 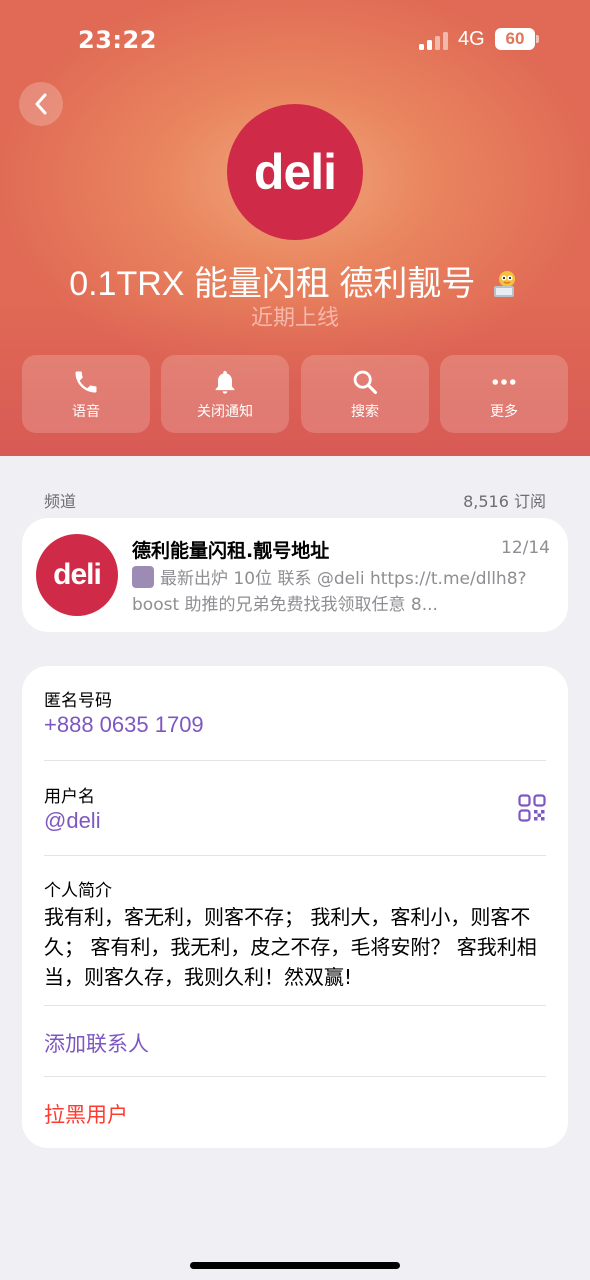 I want to click on linked-channel-date: 12/14, so click(x=525, y=548).